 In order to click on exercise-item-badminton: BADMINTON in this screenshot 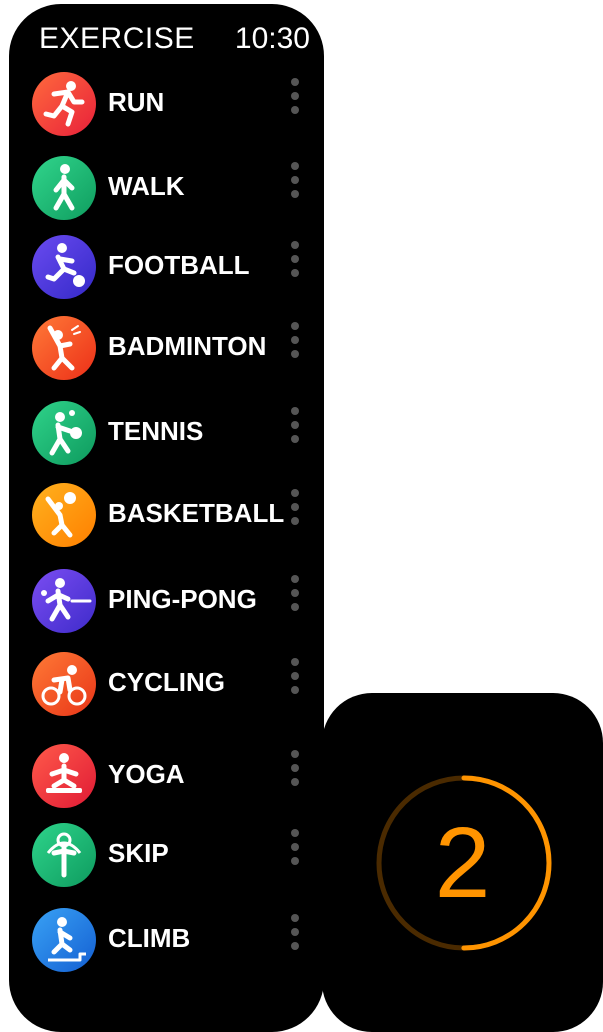, I will do `click(166, 351)`.